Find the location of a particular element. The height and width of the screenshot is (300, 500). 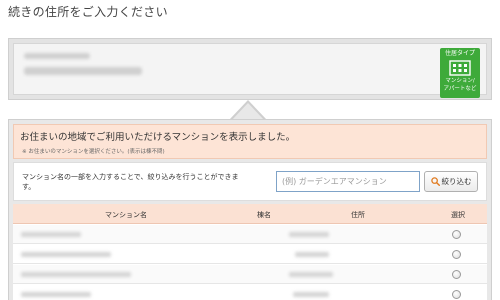

column-header-address: 住所 is located at coordinates (358, 215).